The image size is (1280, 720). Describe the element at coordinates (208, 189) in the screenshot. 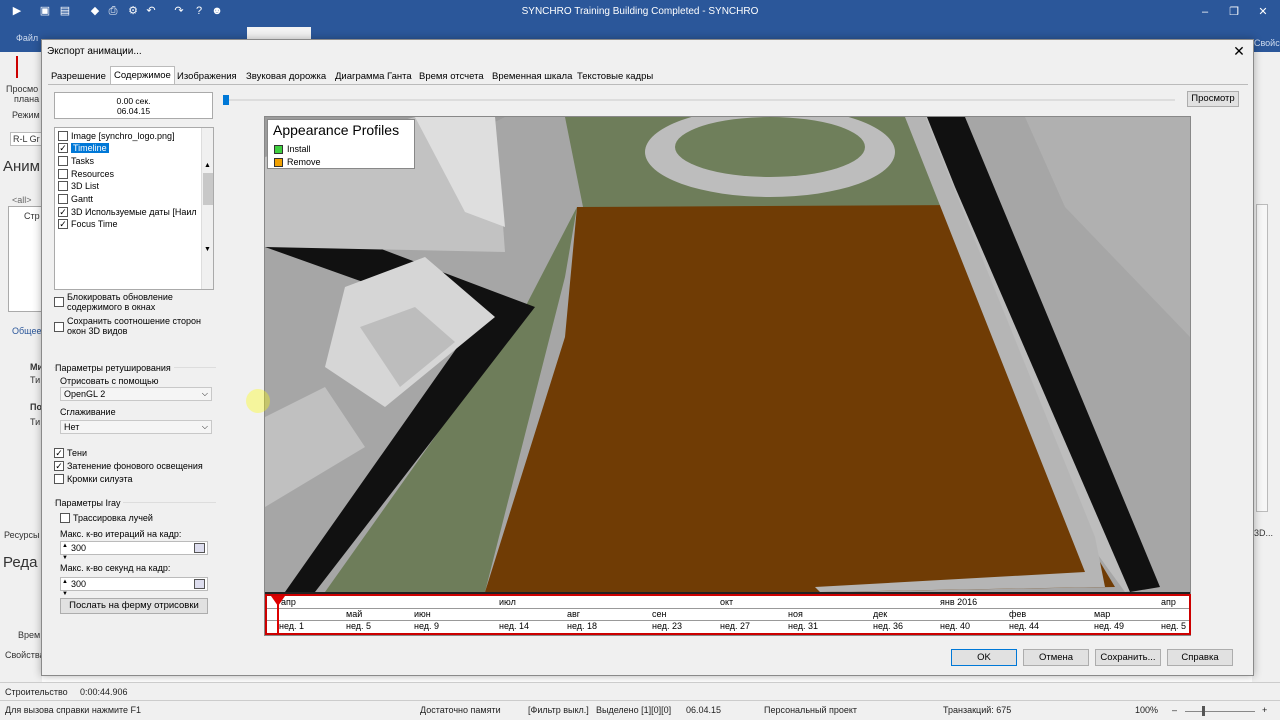

I see `scroll-thumb` at that location.